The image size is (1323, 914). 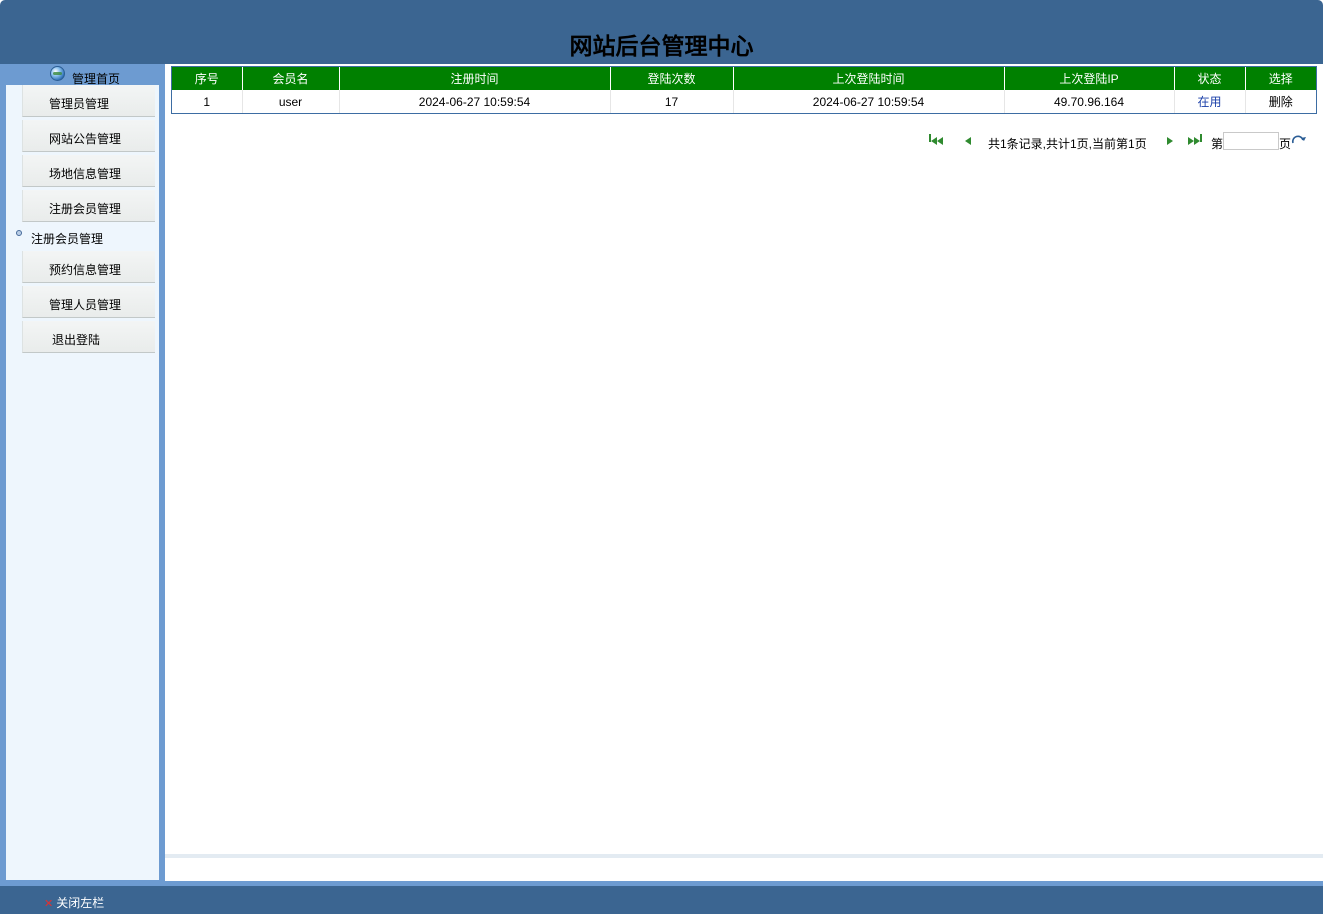 I want to click on cell-index: 1, so click(x=207, y=101).